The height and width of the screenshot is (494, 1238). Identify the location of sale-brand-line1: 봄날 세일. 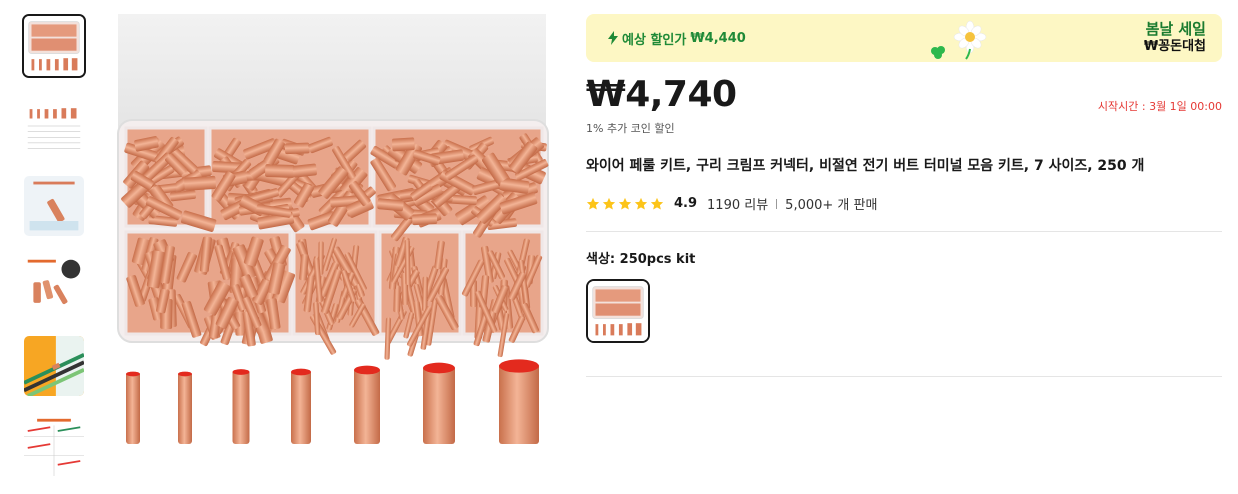
(1175, 29).